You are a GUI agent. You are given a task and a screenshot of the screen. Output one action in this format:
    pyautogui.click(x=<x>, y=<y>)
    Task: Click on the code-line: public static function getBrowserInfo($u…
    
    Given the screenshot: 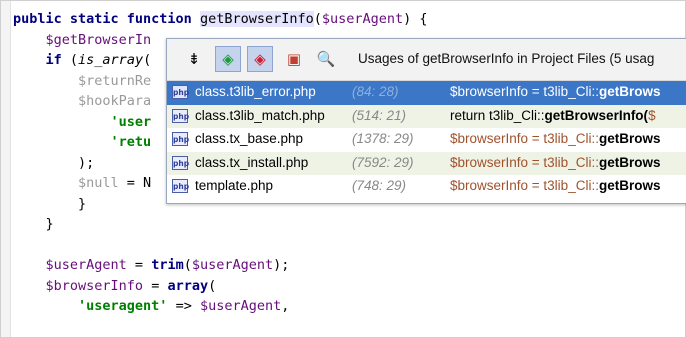 What is the action you would take?
    pyautogui.click(x=220, y=19)
    